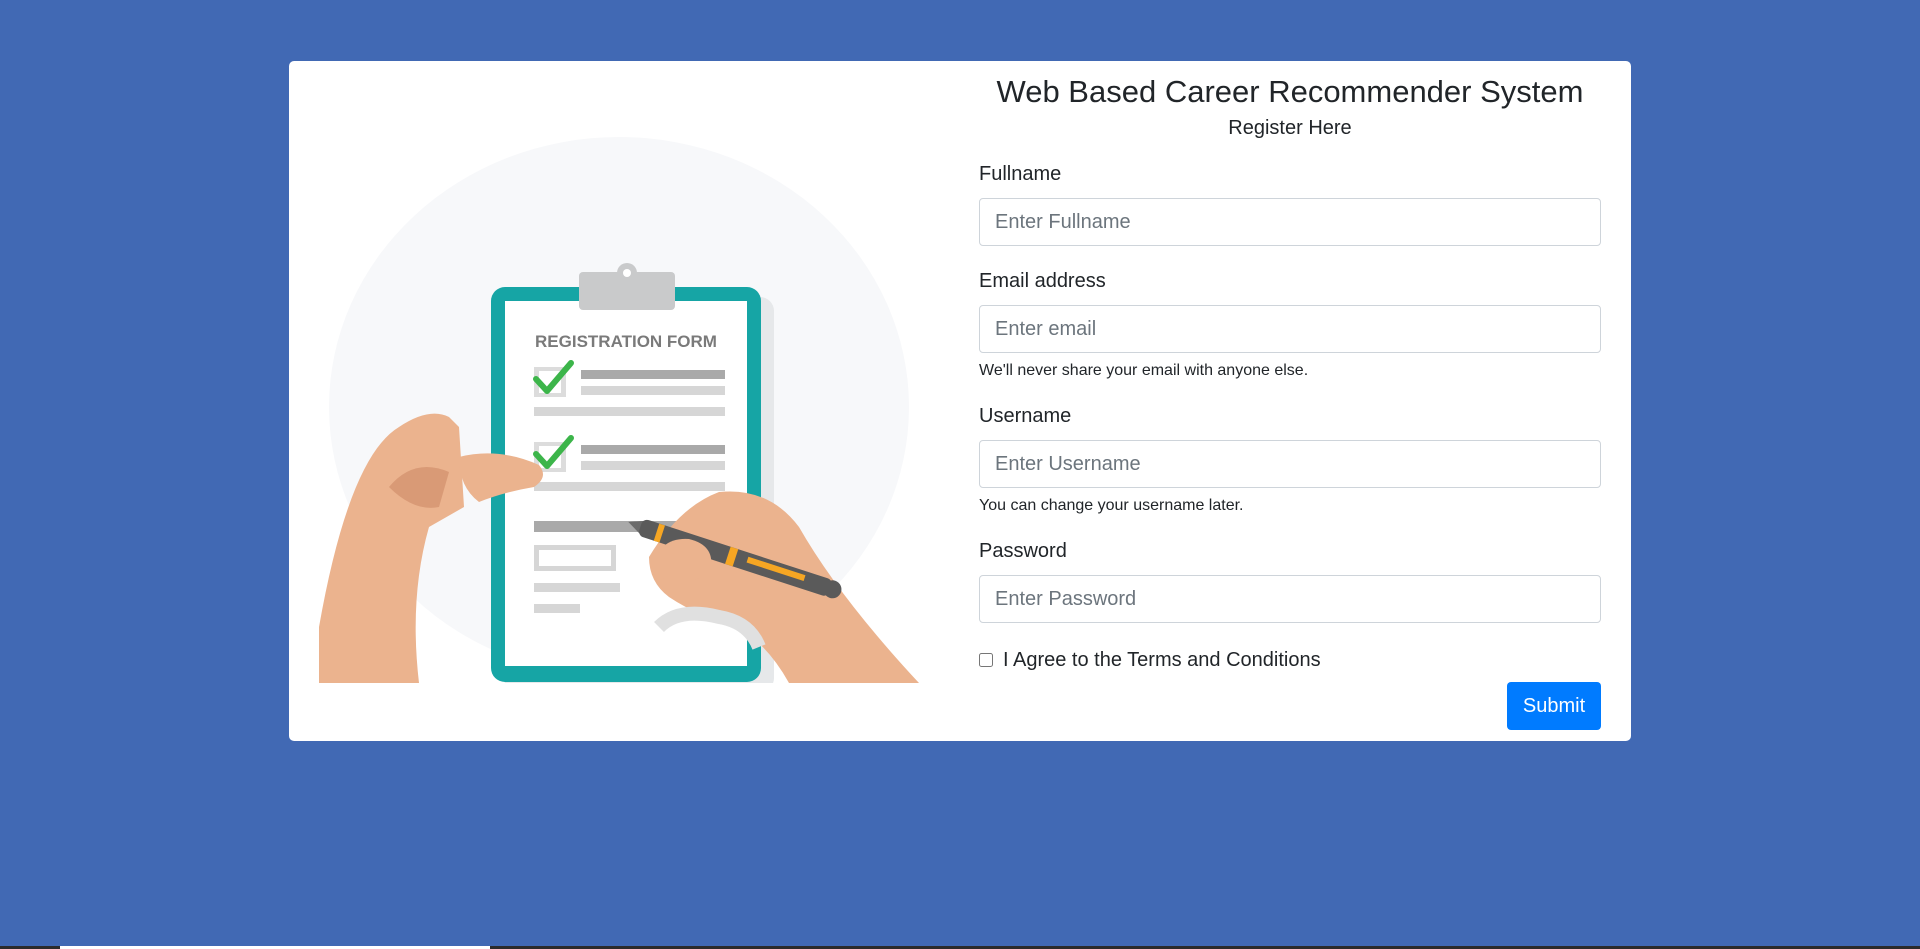 The width and height of the screenshot is (1920, 949). I want to click on submit-button: Submit, so click(1554, 706).